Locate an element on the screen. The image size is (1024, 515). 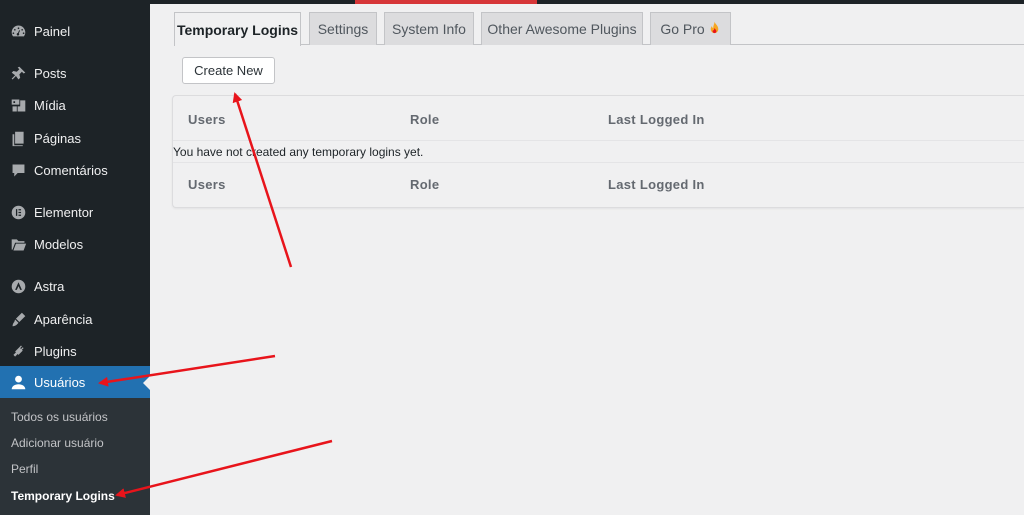
sidebar-item-elementor: Elementor is located at coordinates (75, 212).